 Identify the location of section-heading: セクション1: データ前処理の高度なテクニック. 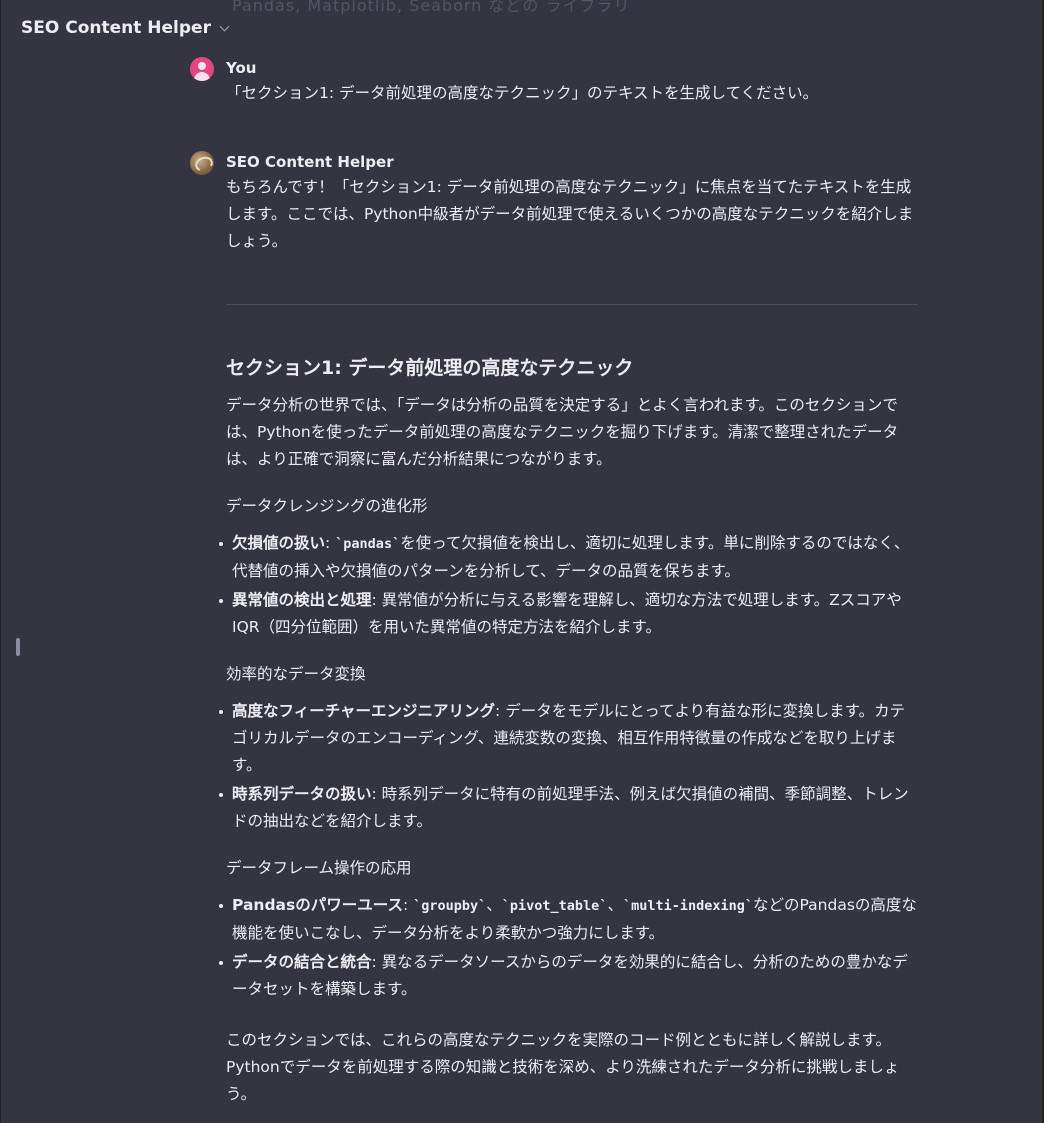
(430, 368).